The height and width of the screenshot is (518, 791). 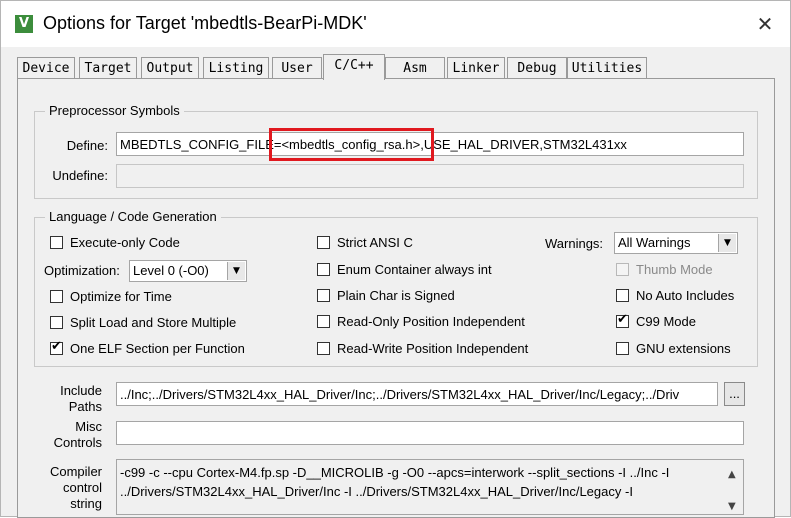 I want to click on strict-ansi-label: Strict ANSI C, so click(x=375, y=242).